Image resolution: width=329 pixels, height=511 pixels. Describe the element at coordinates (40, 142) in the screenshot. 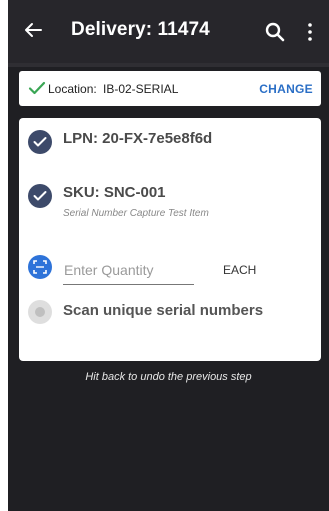

I see `lpn-done-check-icon` at that location.